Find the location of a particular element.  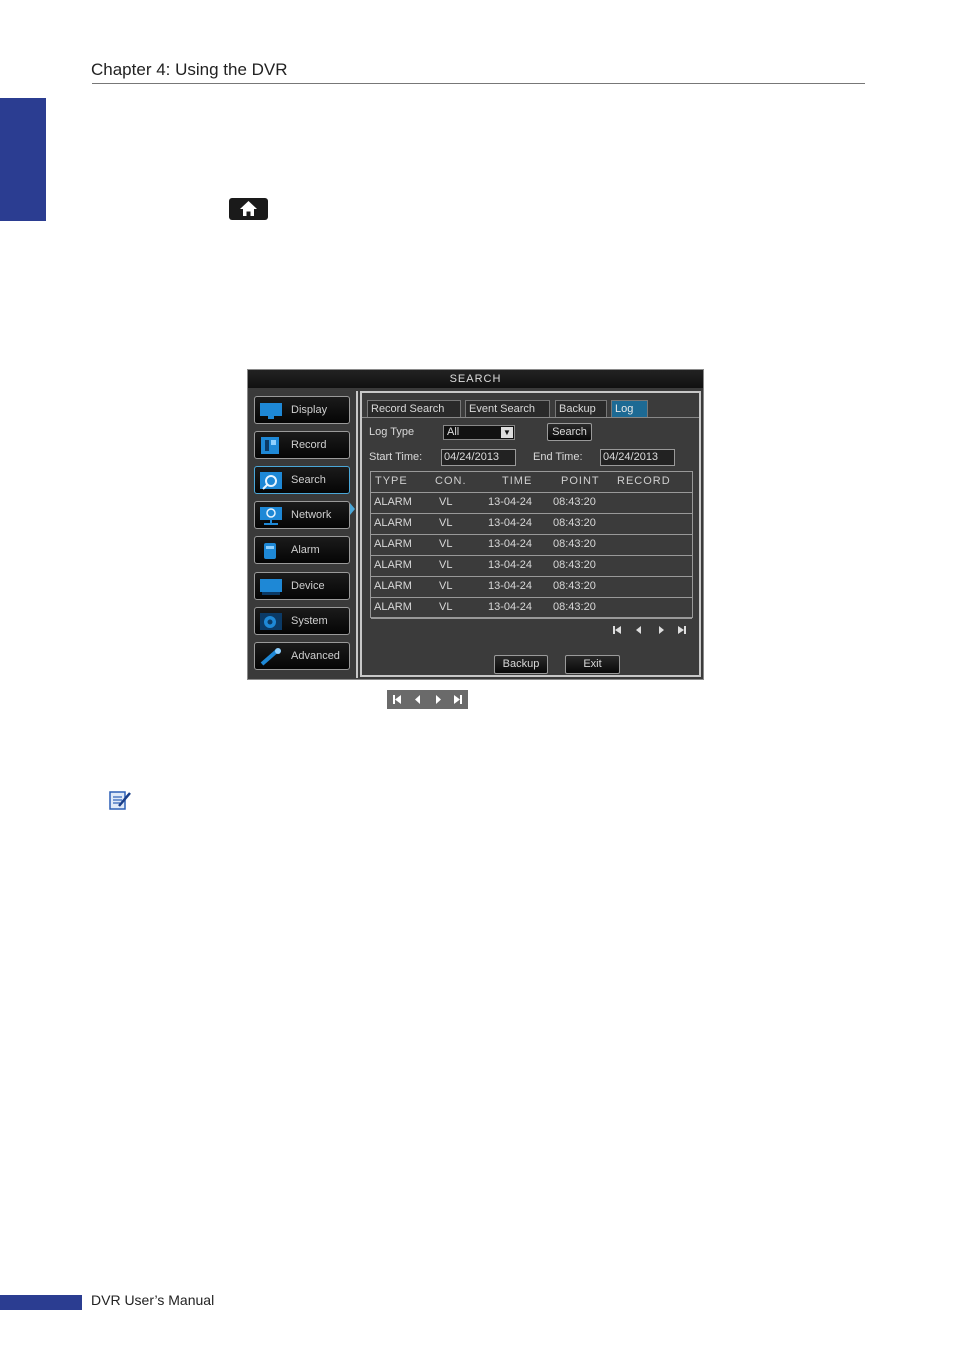

sidebar-item-label: Alarm is located at coordinates (305, 550).